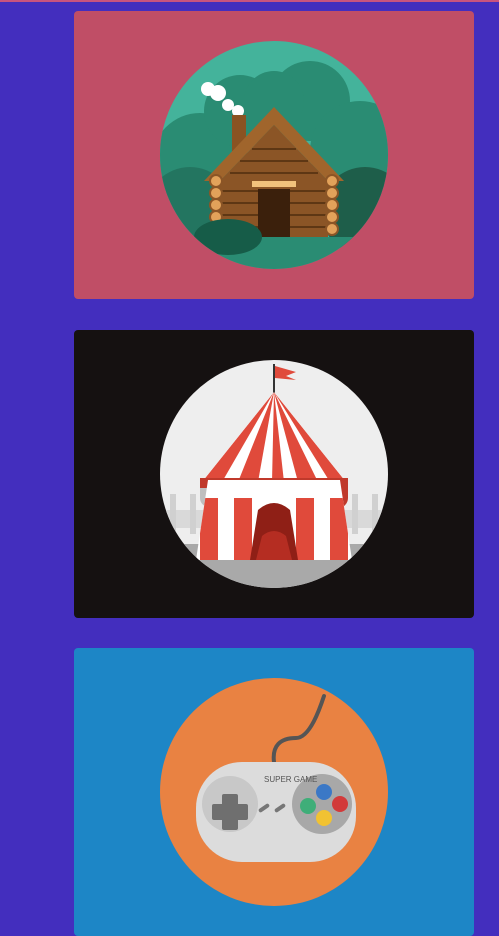 The width and height of the screenshot is (499, 936). Describe the element at coordinates (249, 1) in the screenshot. I see `top-accent-line` at that location.